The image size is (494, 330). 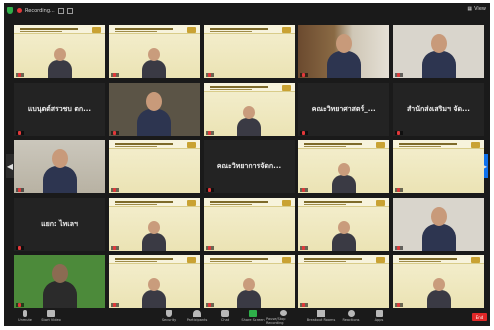 I want to click on breakout-rooms-button: Breakout Rooms, so click(x=321, y=317).